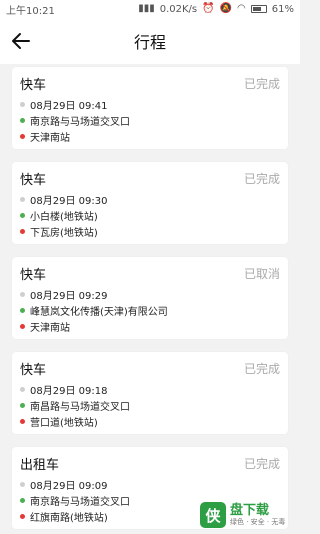 Image resolution: width=320 pixels, height=534 pixels. Describe the element at coordinates (146, 8) in the screenshot. I see `signal-icon: ▮▮▮` at that location.